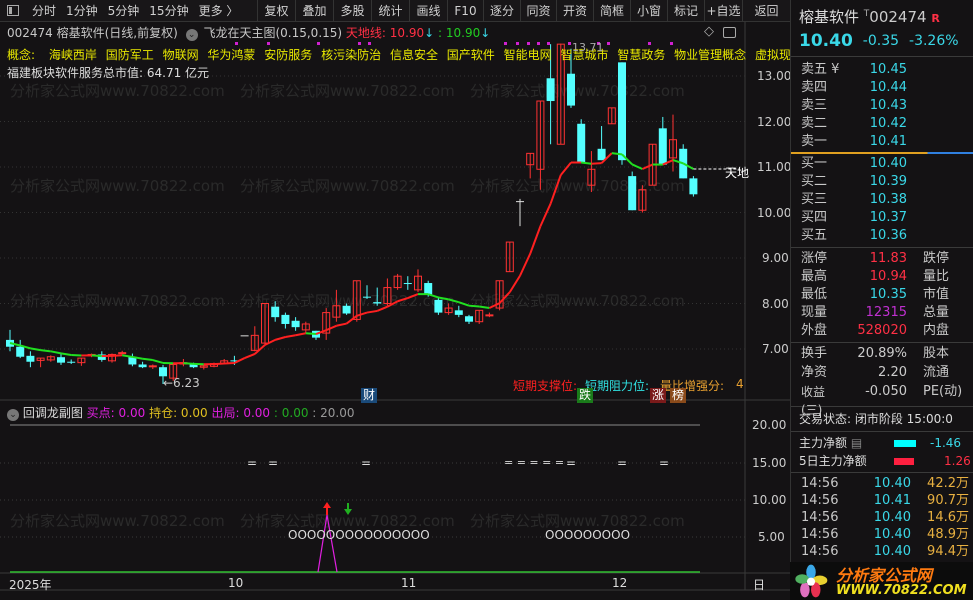 This screenshot has width=973, height=600. What do you see at coordinates (122, 353) in the screenshot?
I see `candle-up` at bounding box center [122, 353].